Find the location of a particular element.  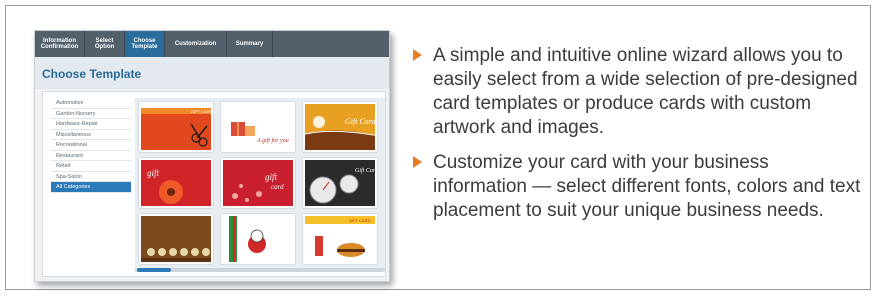

tab-summary: Summary is located at coordinates (250, 44).